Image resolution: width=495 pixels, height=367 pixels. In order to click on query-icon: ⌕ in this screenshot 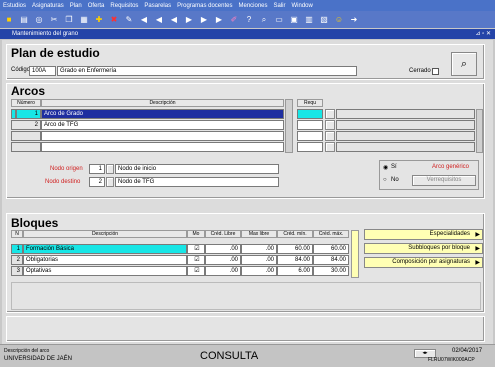, I will do `click(264, 20)`.